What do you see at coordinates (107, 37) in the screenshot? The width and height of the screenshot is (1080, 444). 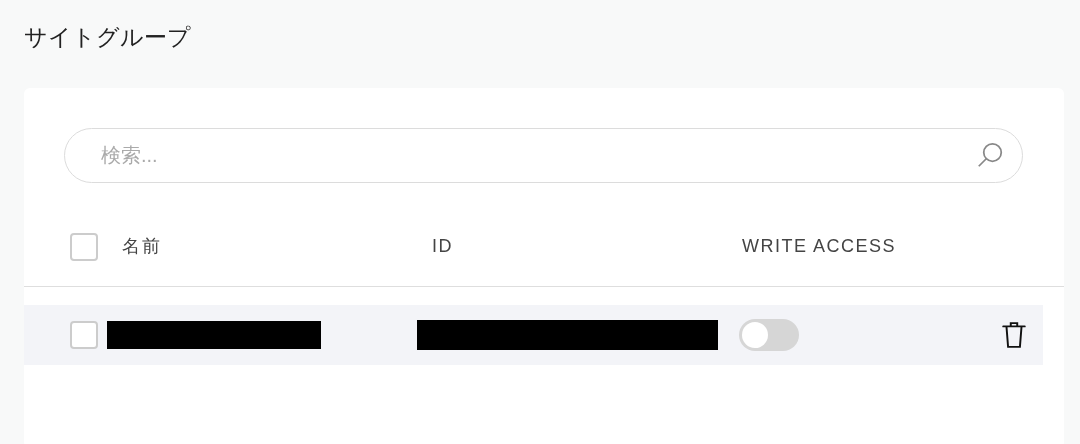 I see `page-title: サイトグループ` at bounding box center [107, 37].